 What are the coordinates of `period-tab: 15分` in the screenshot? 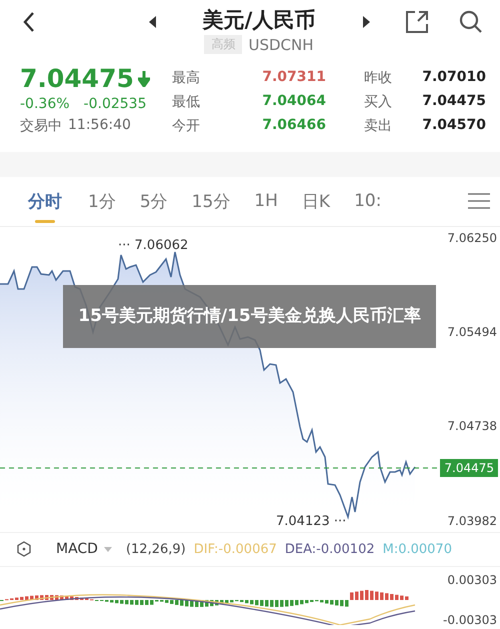 It's located at (211, 201).